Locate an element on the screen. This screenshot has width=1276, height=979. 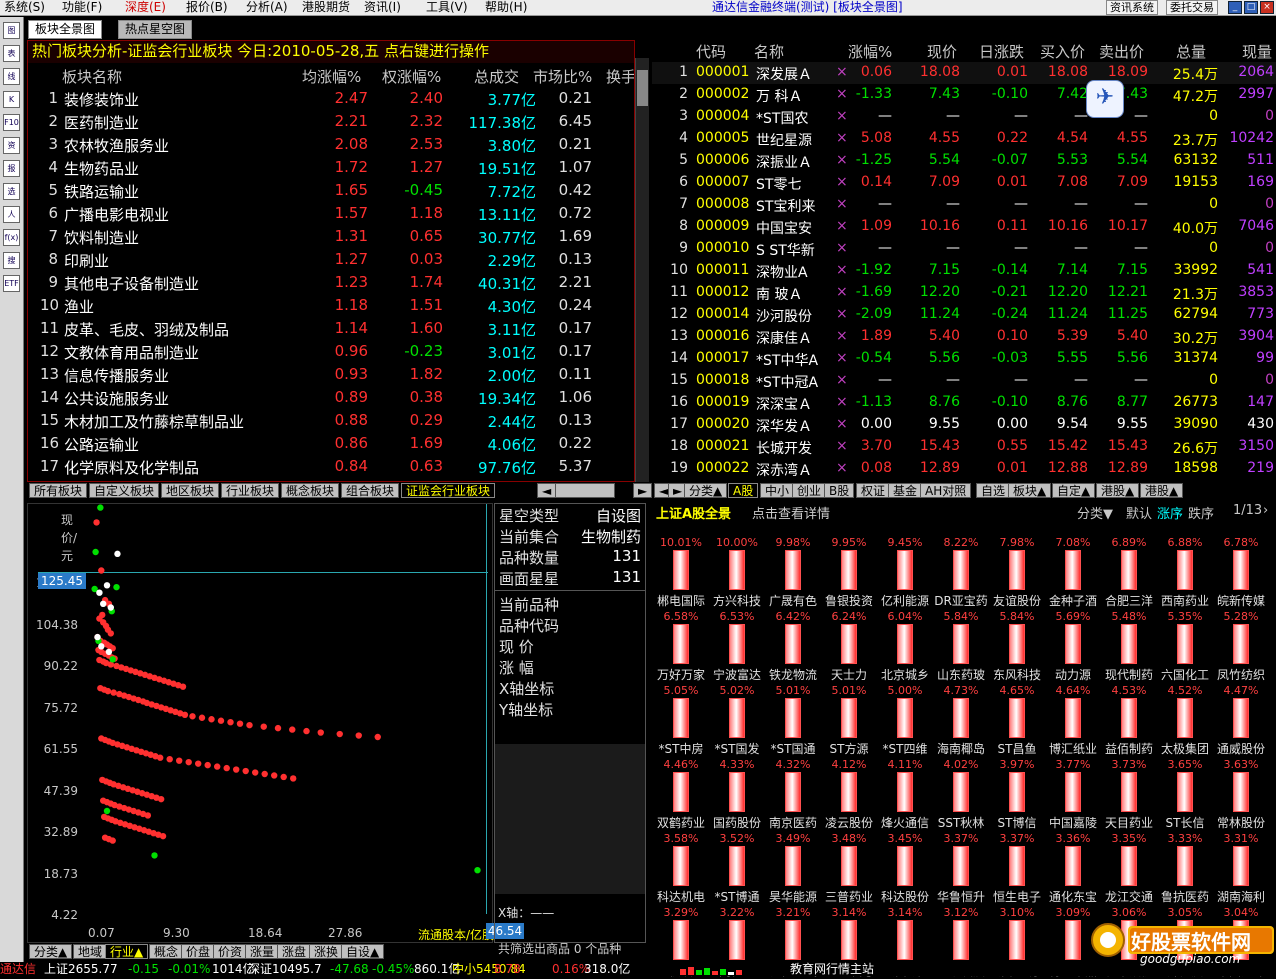
panorama-details-link: 点击查看详情 is located at coordinates (791, 512).